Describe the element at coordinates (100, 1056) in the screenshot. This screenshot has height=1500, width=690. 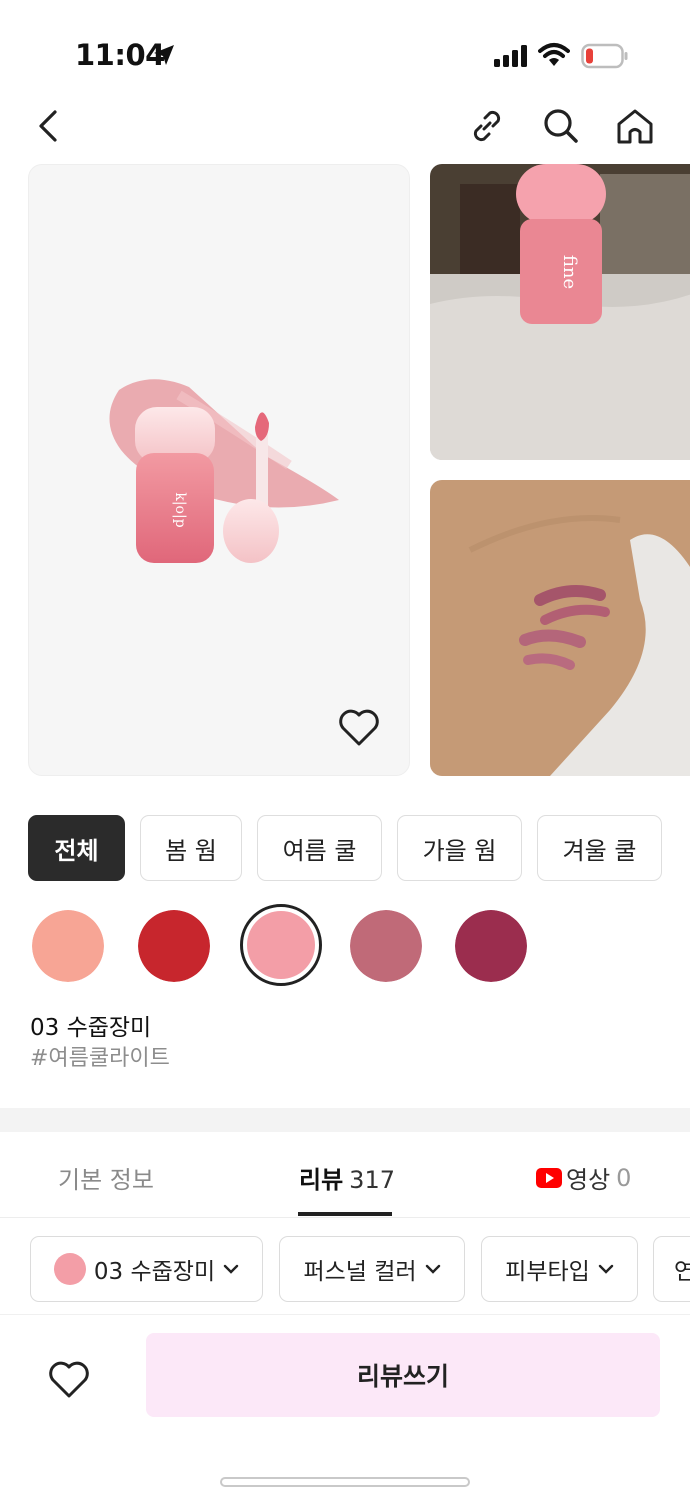
I see `selected-shade-tag: #여름쿨라이트` at that location.